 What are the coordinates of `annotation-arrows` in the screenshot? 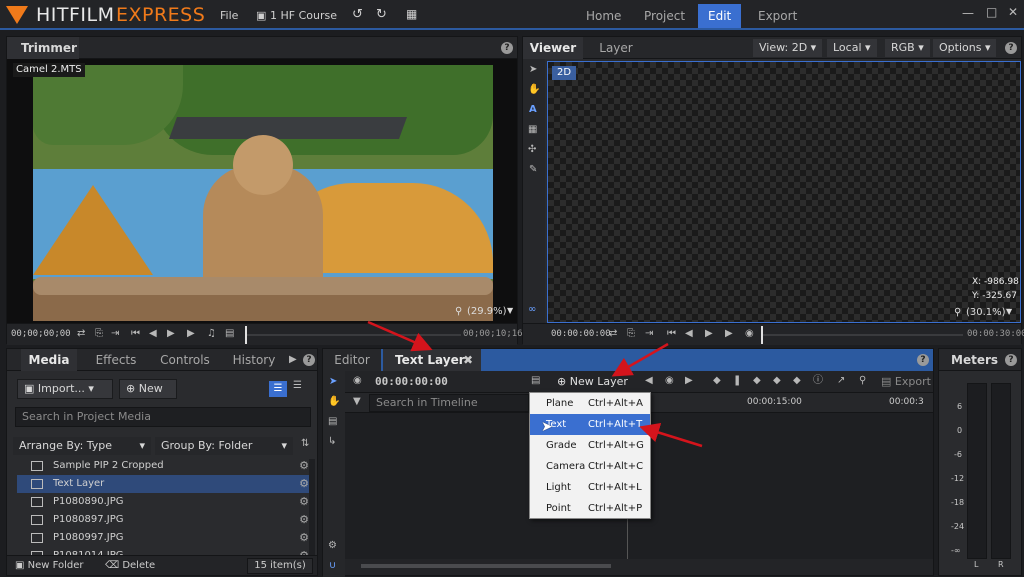 It's located at (535, 384).